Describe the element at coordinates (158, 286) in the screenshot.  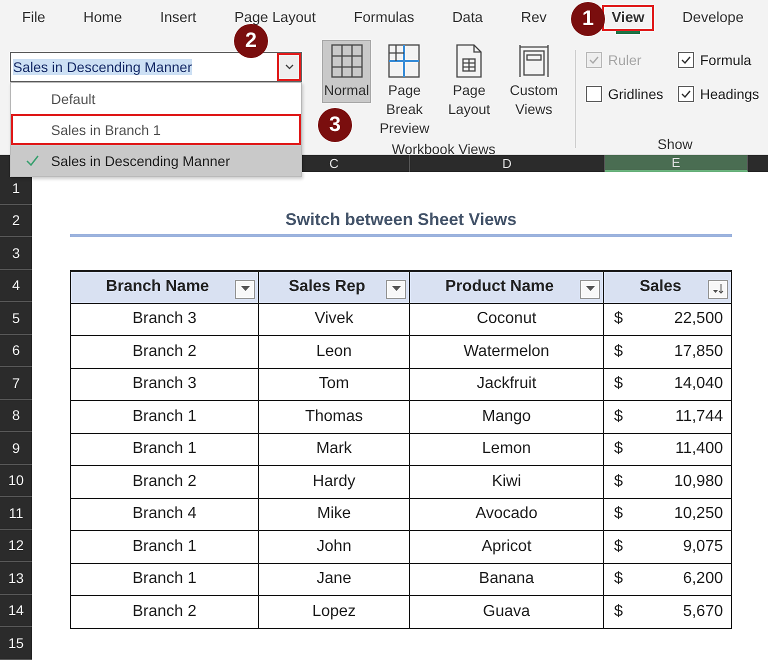
I see `column-heading: Branch Name` at that location.